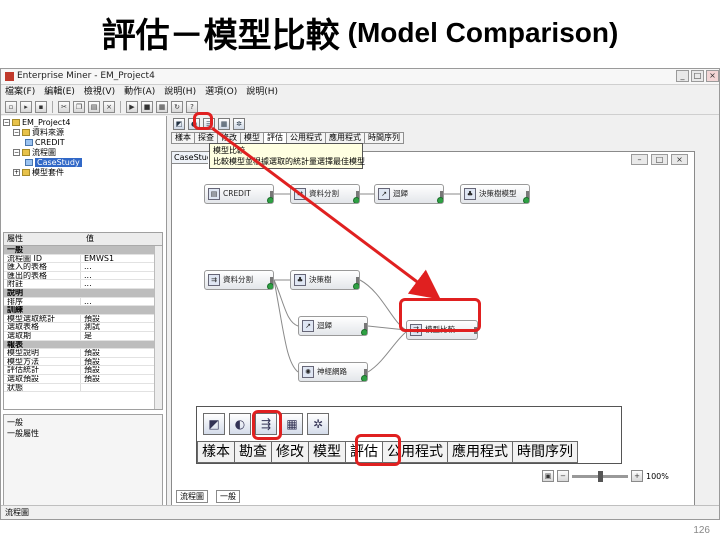 Image resolution: width=720 pixels, height=540 pixels. I want to click on property-group: 報表, so click(83, 345).